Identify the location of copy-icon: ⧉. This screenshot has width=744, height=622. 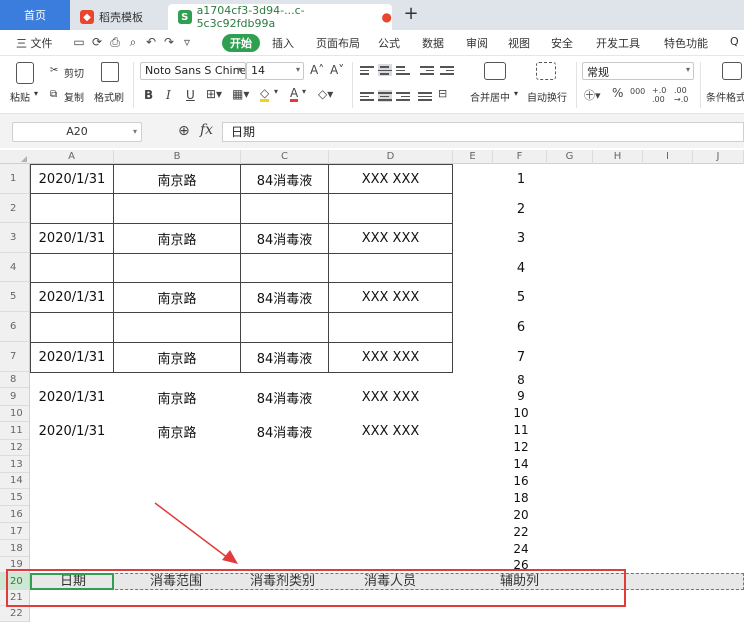
(53, 94).